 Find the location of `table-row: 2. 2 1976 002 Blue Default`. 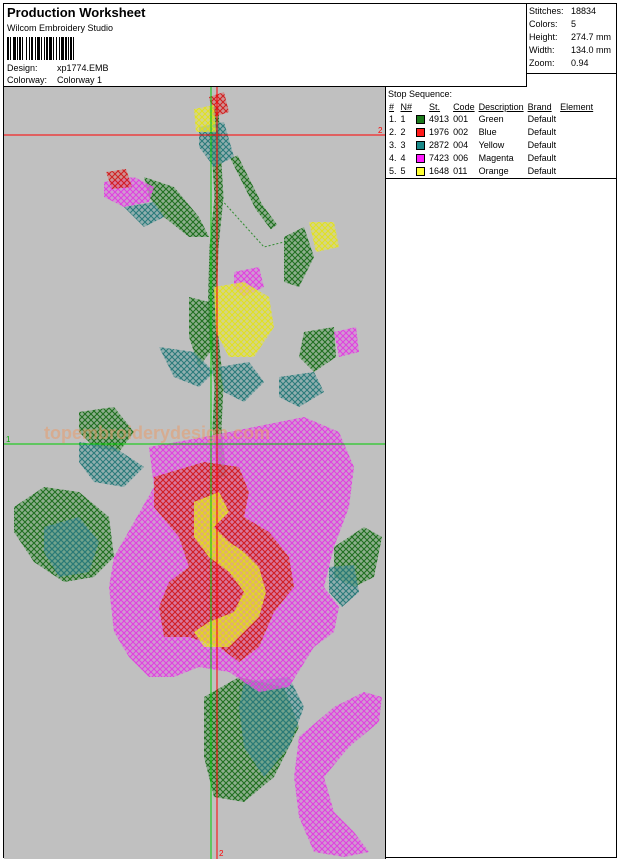

table-row: 2. 2 1976 002 Blue Default is located at coordinates (491, 132).